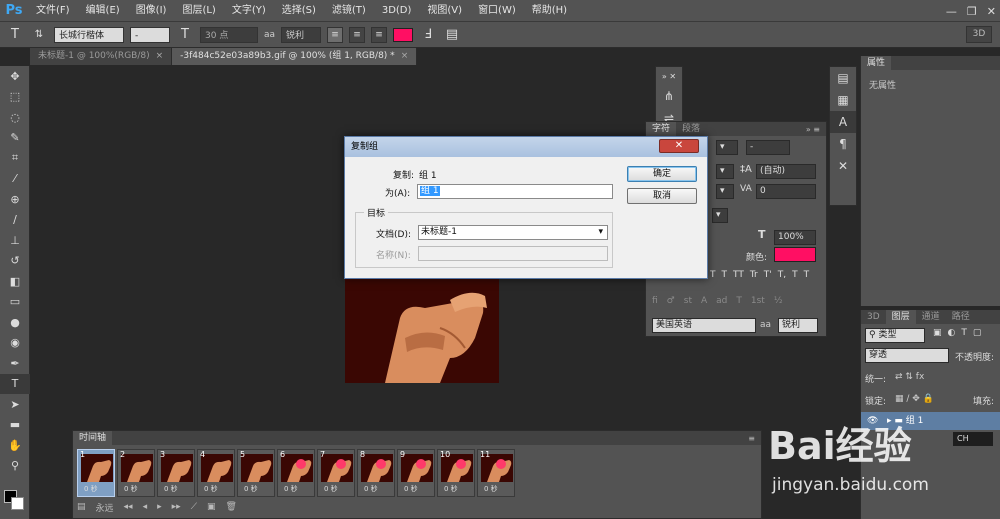 The width and height of the screenshot is (1000, 519). I want to click on zoom-tool-icon: ⚲, so click(15, 466).